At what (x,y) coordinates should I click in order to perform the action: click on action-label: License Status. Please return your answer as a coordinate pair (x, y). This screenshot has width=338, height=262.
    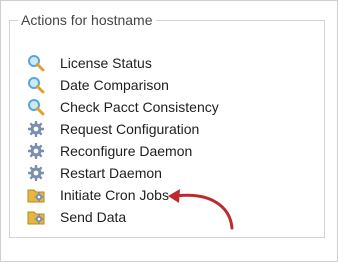
    Looking at the image, I should click on (106, 63).